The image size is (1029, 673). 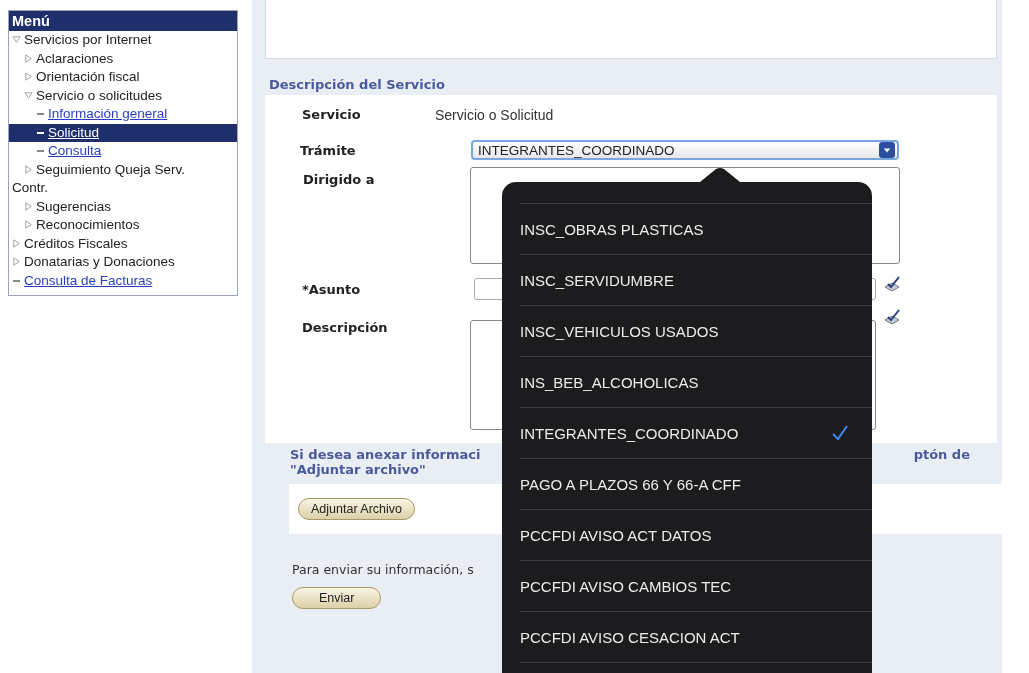 I want to click on attach-note: ptón de, so click(x=941, y=454).